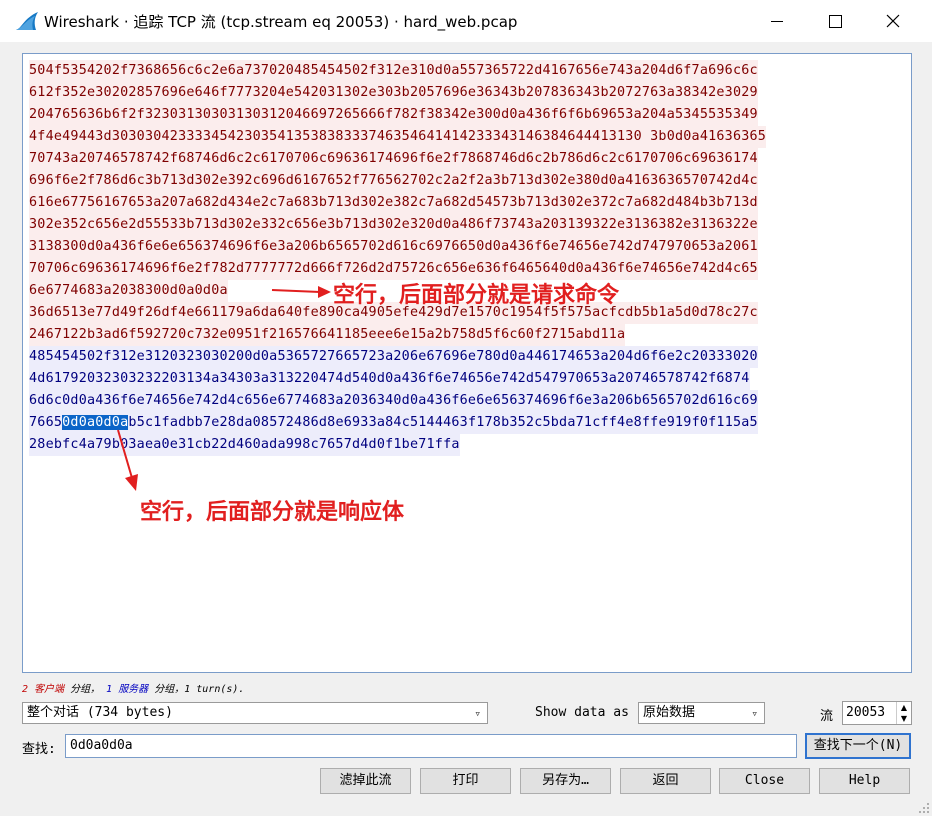 The height and width of the screenshot is (816, 932). Describe the element at coordinates (864, 781) in the screenshot. I see `help-button: Help` at that location.